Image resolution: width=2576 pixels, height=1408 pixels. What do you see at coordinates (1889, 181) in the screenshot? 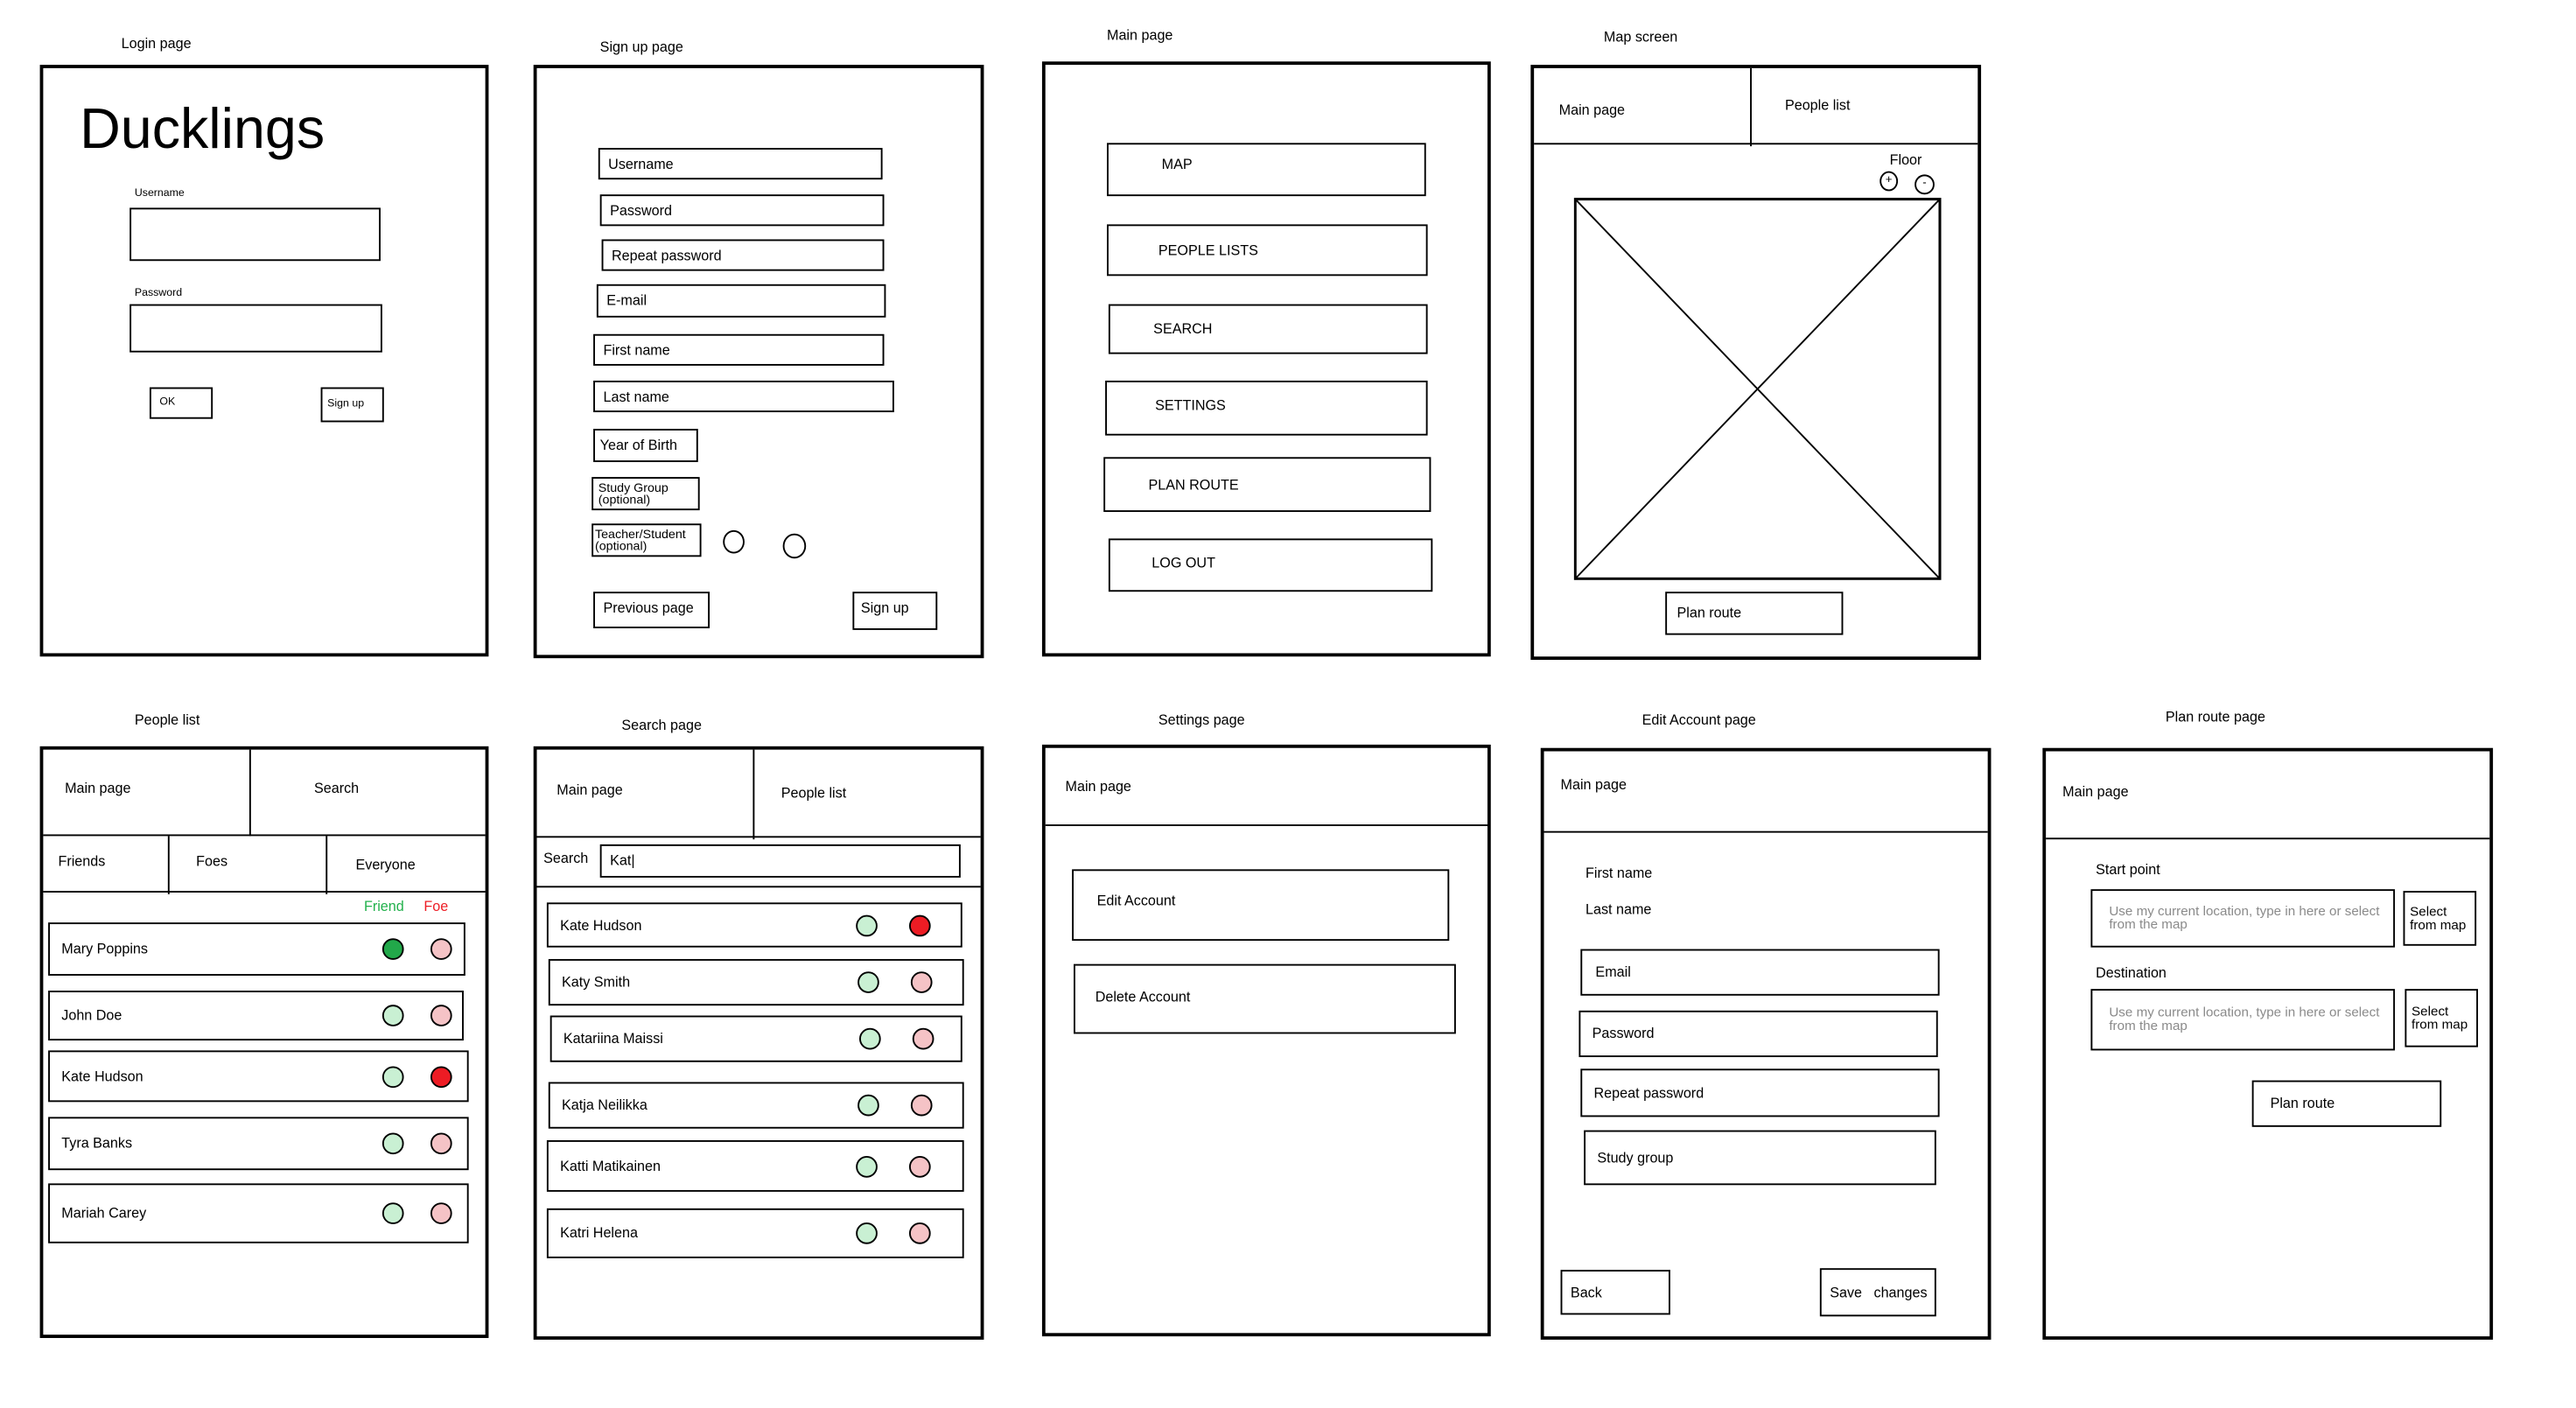
I see `floor-up-icon: +` at bounding box center [1889, 181].